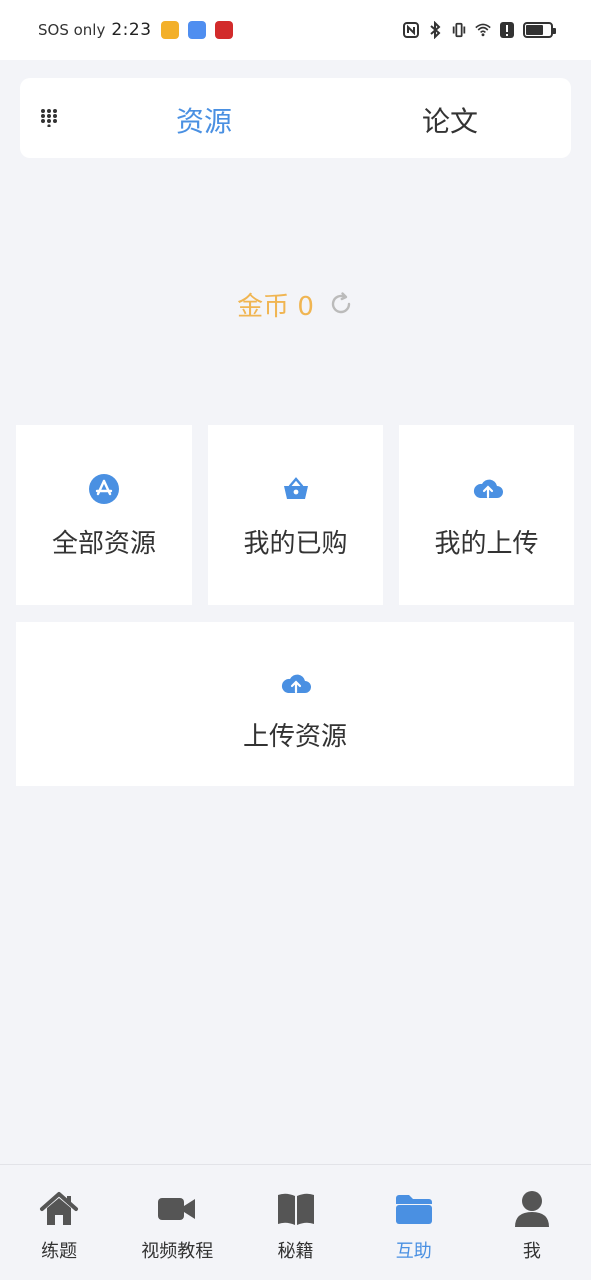 This screenshot has height=1280, width=591. I want to click on nav-video-tutorials: 视频教程, so click(177, 1222).